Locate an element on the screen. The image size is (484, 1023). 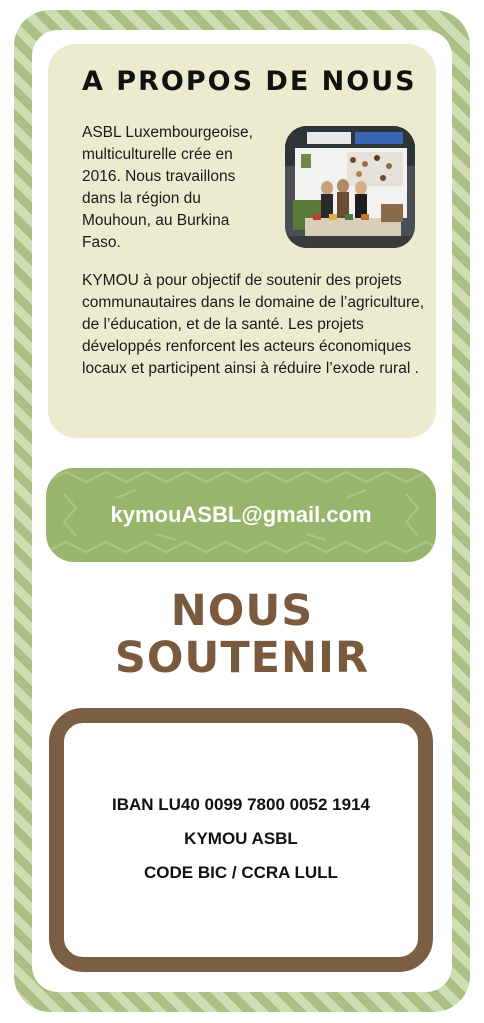
support-title-line2: SOUTENIR is located at coordinates (242, 658).